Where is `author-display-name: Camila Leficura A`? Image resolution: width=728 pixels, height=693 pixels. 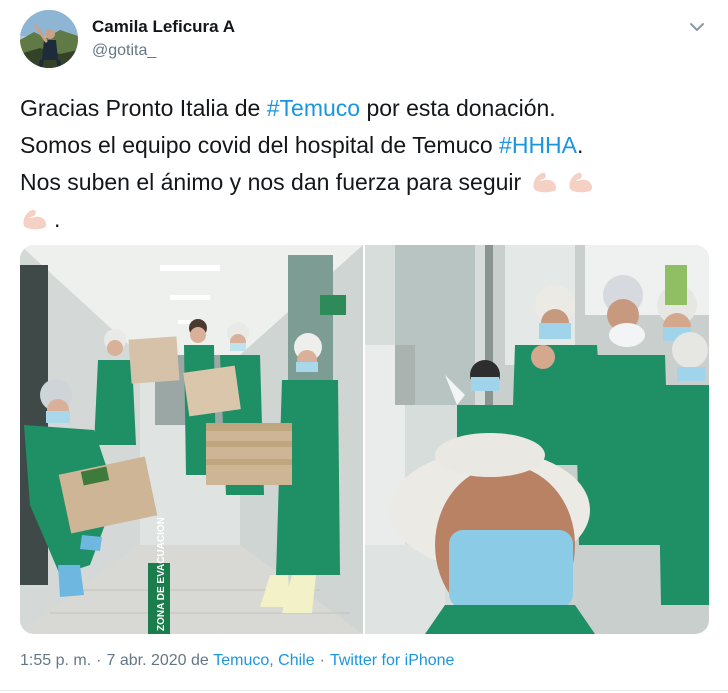
author-display-name: Camila Leficura A is located at coordinates (163, 27).